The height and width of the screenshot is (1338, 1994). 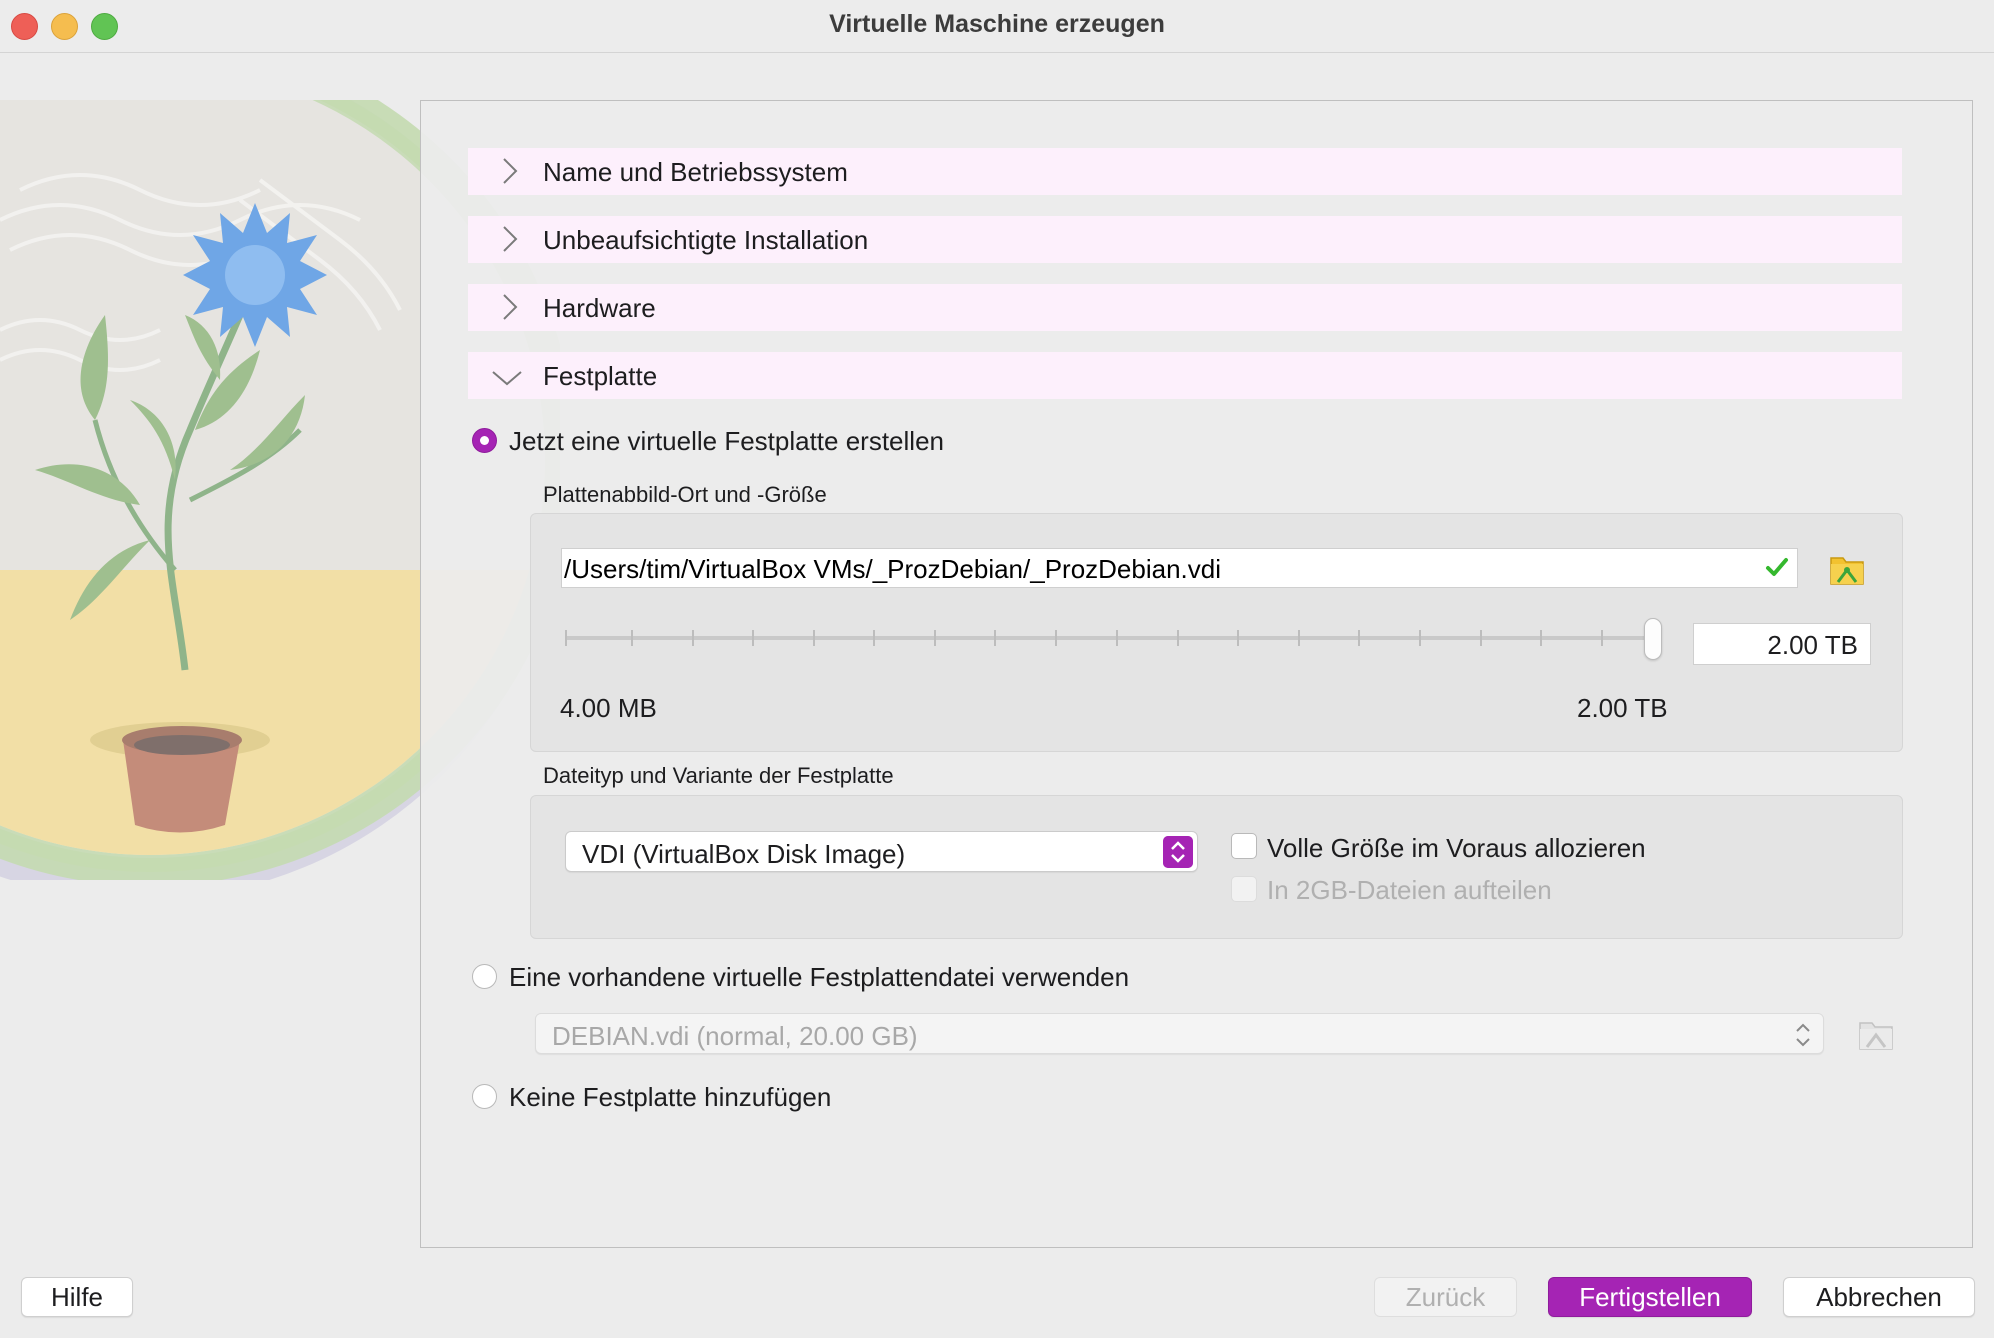 What do you see at coordinates (484, 440) in the screenshot?
I see `create-disk-radio` at bounding box center [484, 440].